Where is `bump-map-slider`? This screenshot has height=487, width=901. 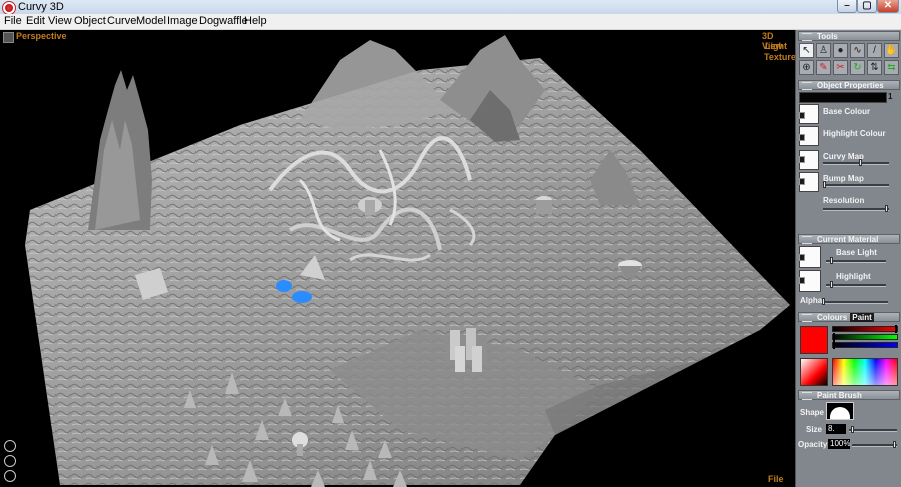
bump-map-slider is located at coordinates (856, 184).